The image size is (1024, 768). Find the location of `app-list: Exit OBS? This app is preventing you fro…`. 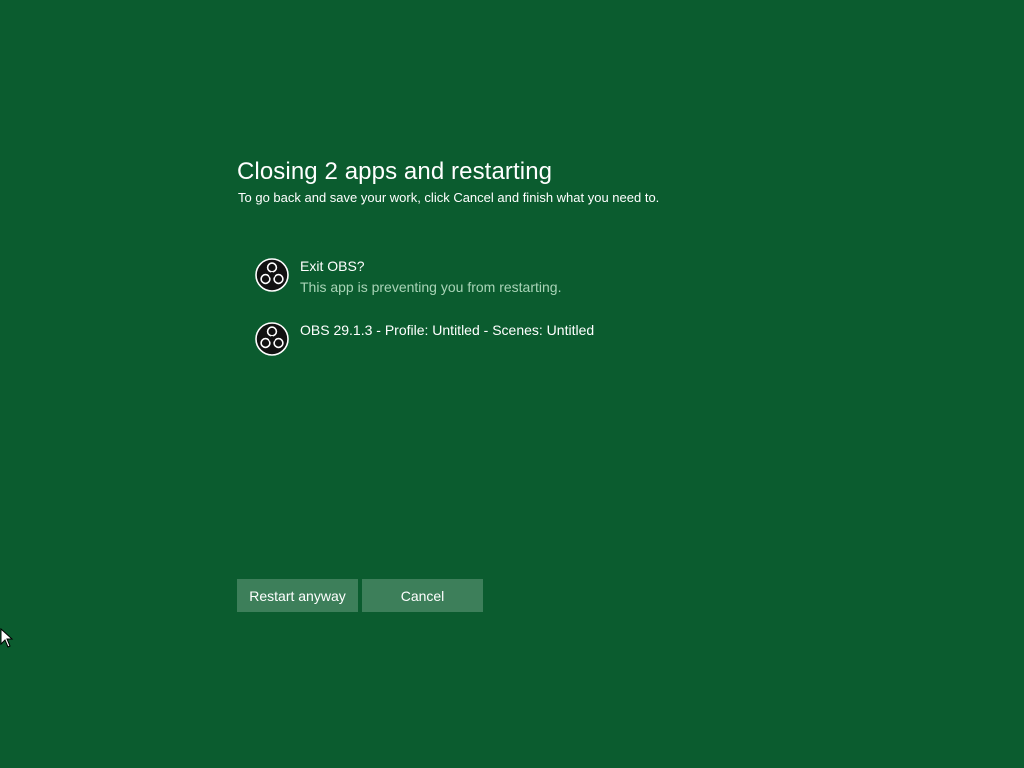

app-list: Exit OBS? This app is preventing you fro… is located at coordinates (515, 320).